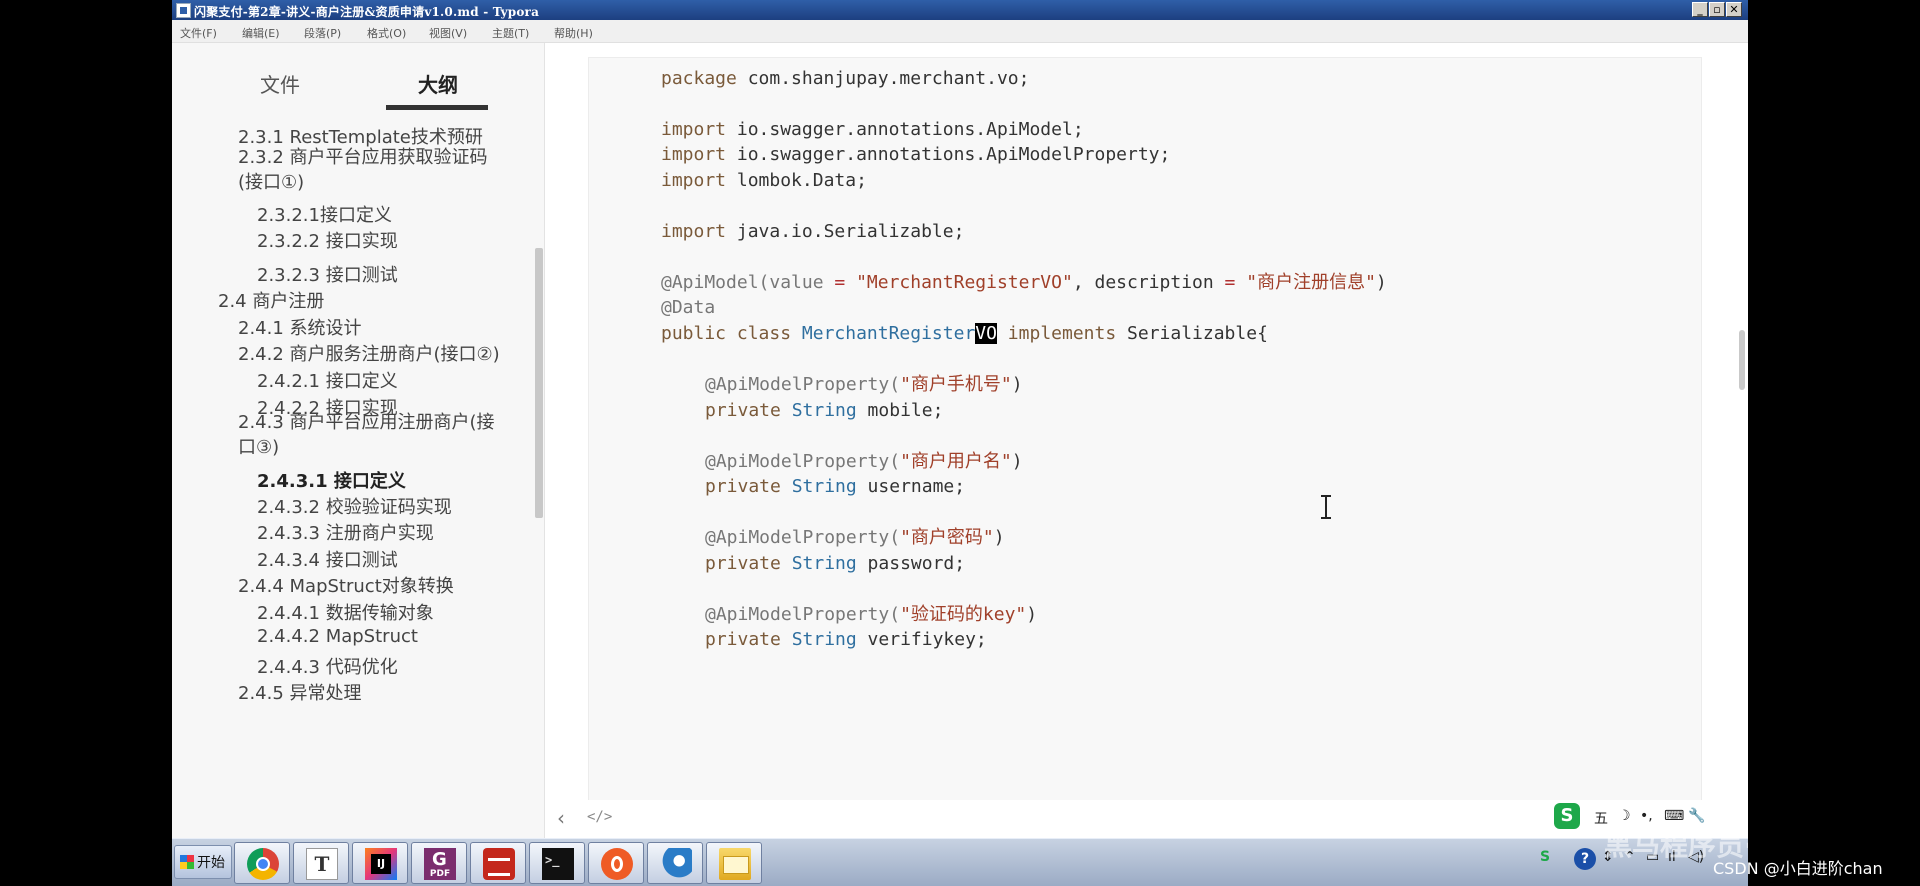 This screenshot has height=886, width=1920. What do you see at coordinates (1717, 9) in the screenshot?
I see `maximize-button: ▫` at bounding box center [1717, 9].